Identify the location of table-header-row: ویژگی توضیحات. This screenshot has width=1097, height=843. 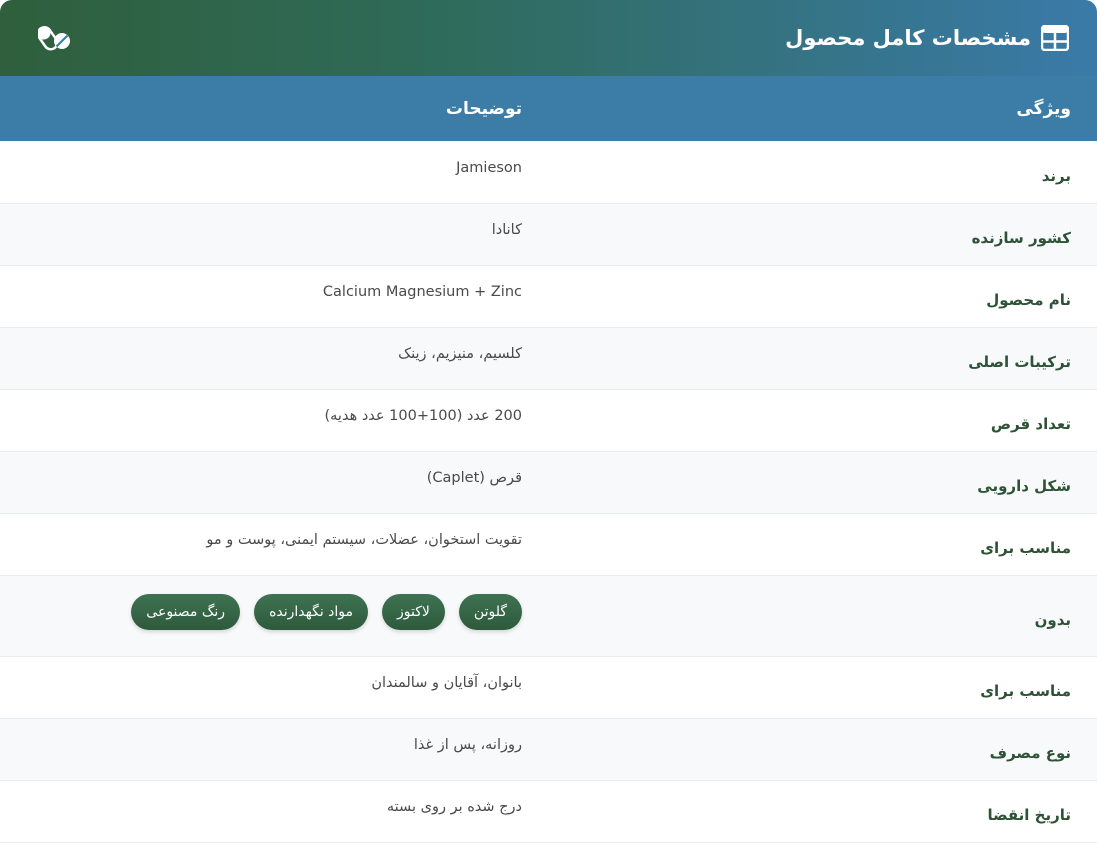
(548, 108).